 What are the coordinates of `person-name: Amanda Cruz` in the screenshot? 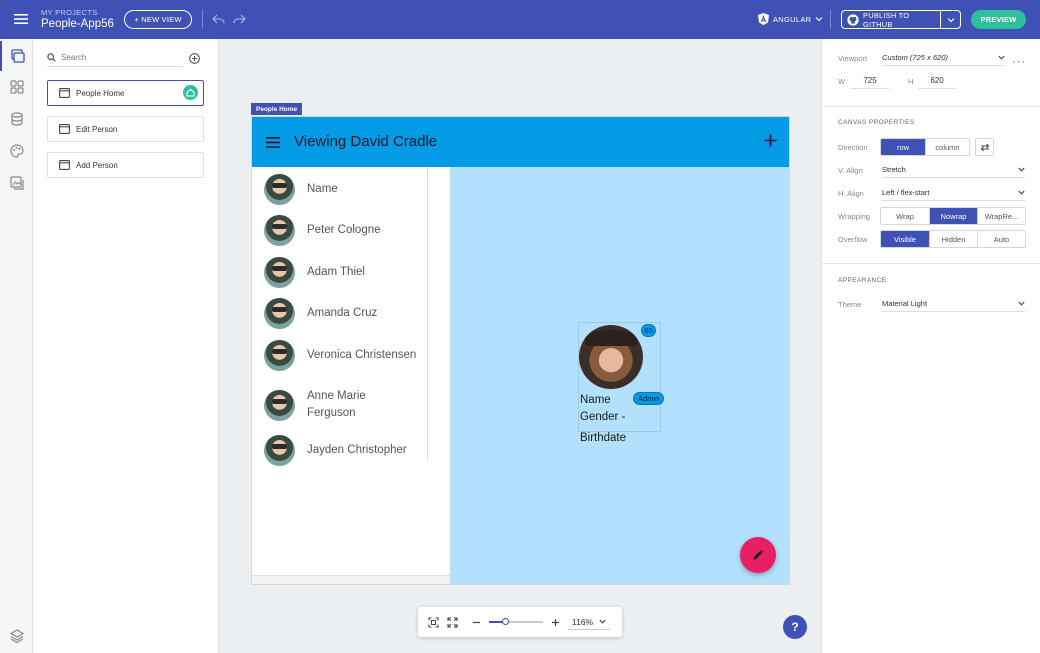 It's located at (342, 313).